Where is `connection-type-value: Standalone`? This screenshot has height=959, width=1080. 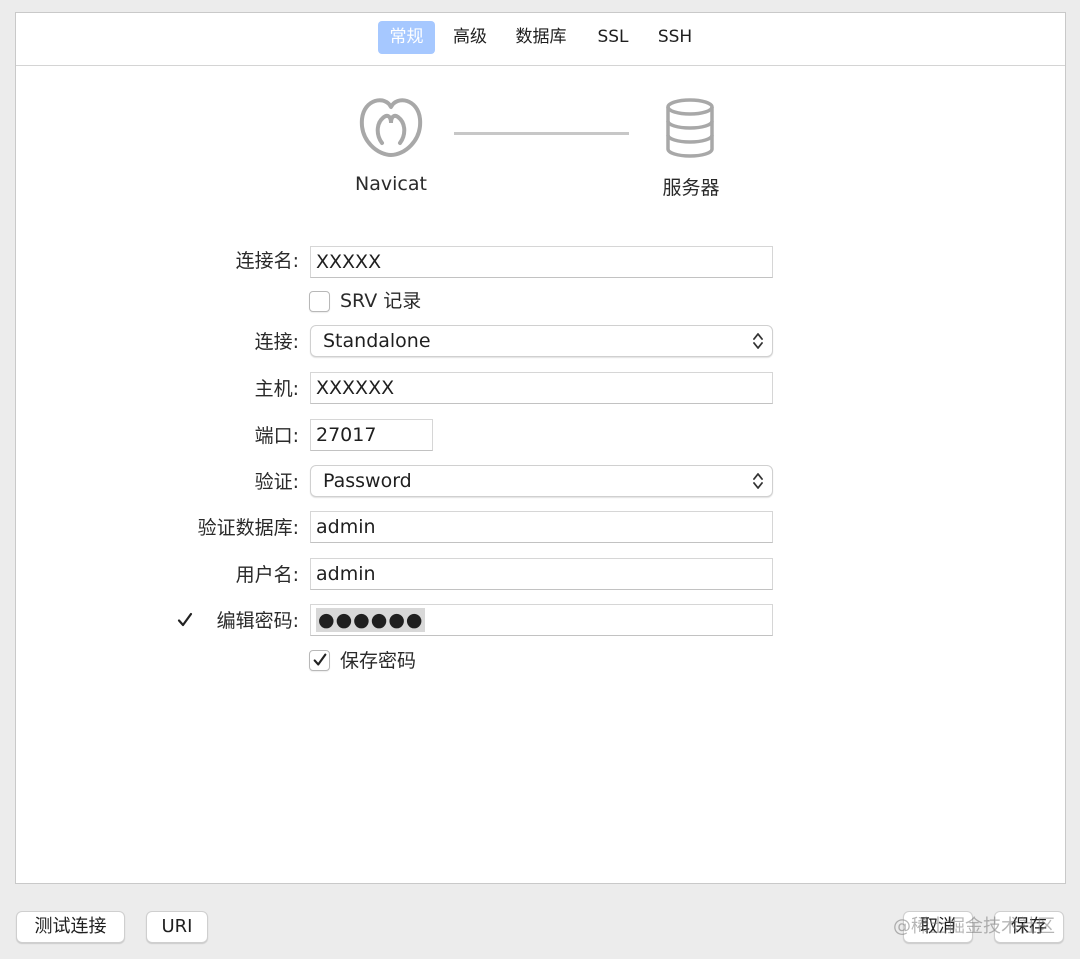 connection-type-value: Standalone is located at coordinates (377, 341).